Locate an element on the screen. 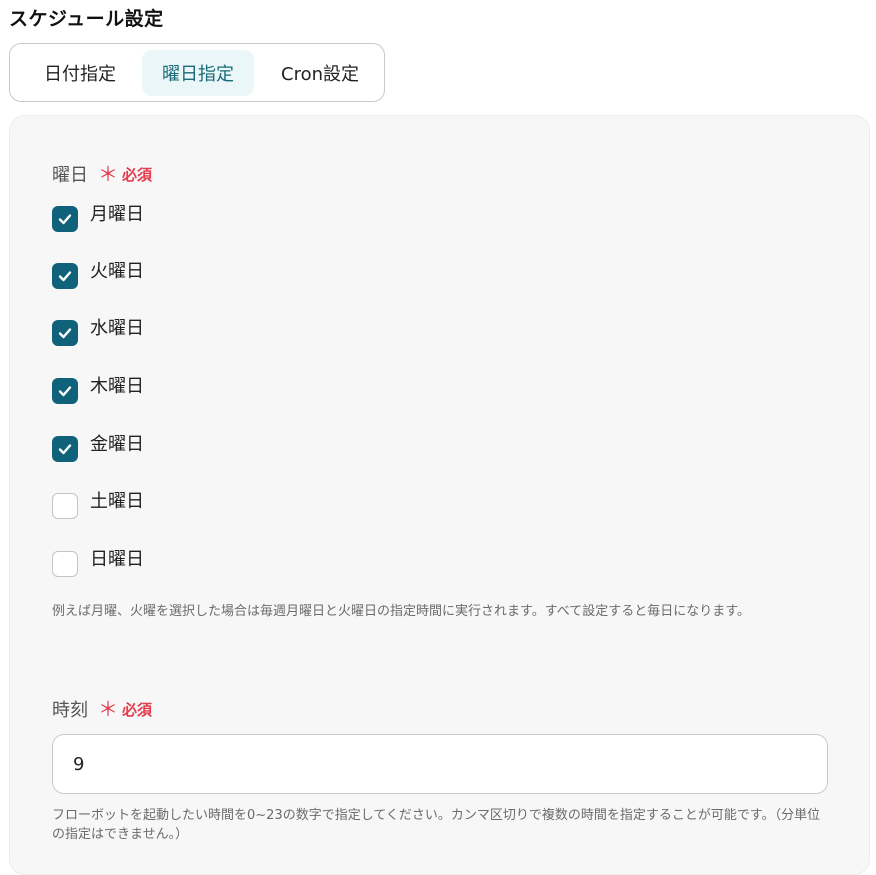 This screenshot has height=875, width=876. weekday-option-saturday: 土曜日 is located at coordinates (98, 503).